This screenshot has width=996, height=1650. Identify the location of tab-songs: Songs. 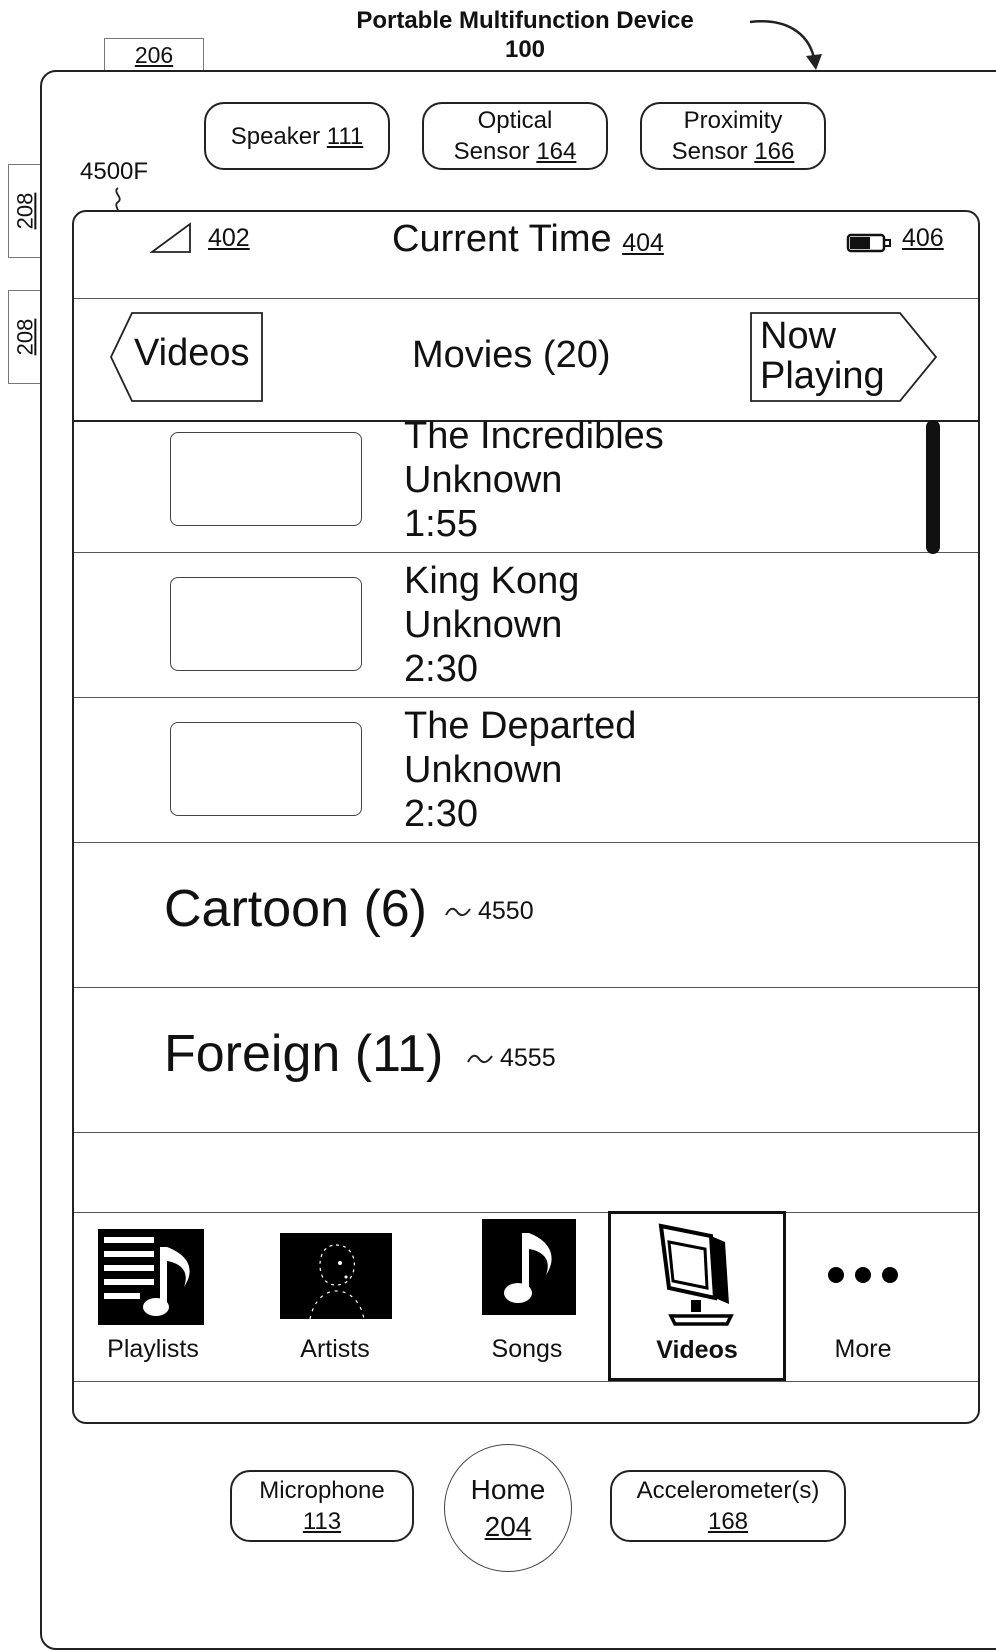
(527, 1297).